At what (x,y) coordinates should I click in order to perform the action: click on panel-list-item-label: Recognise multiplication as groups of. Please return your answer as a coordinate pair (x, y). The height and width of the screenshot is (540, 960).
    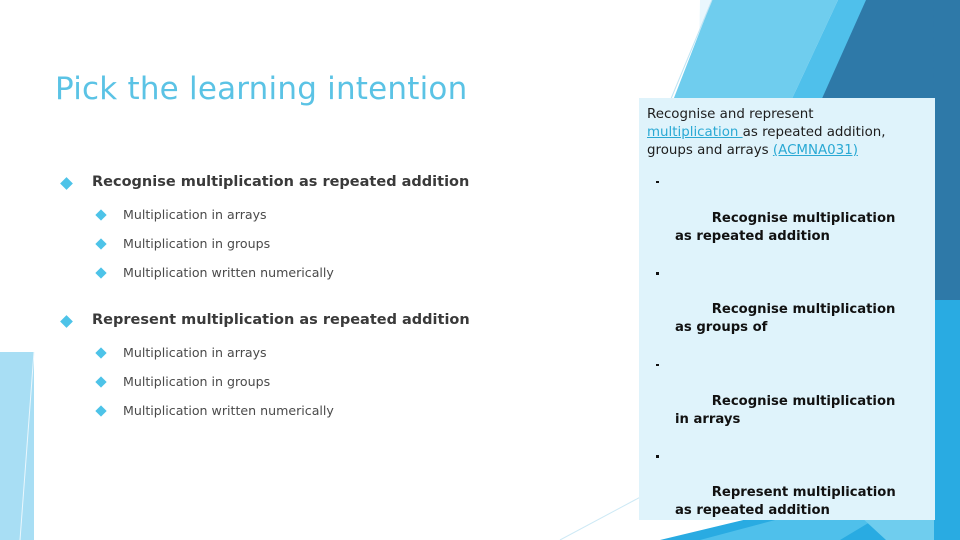
    Looking at the image, I should click on (787, 319).